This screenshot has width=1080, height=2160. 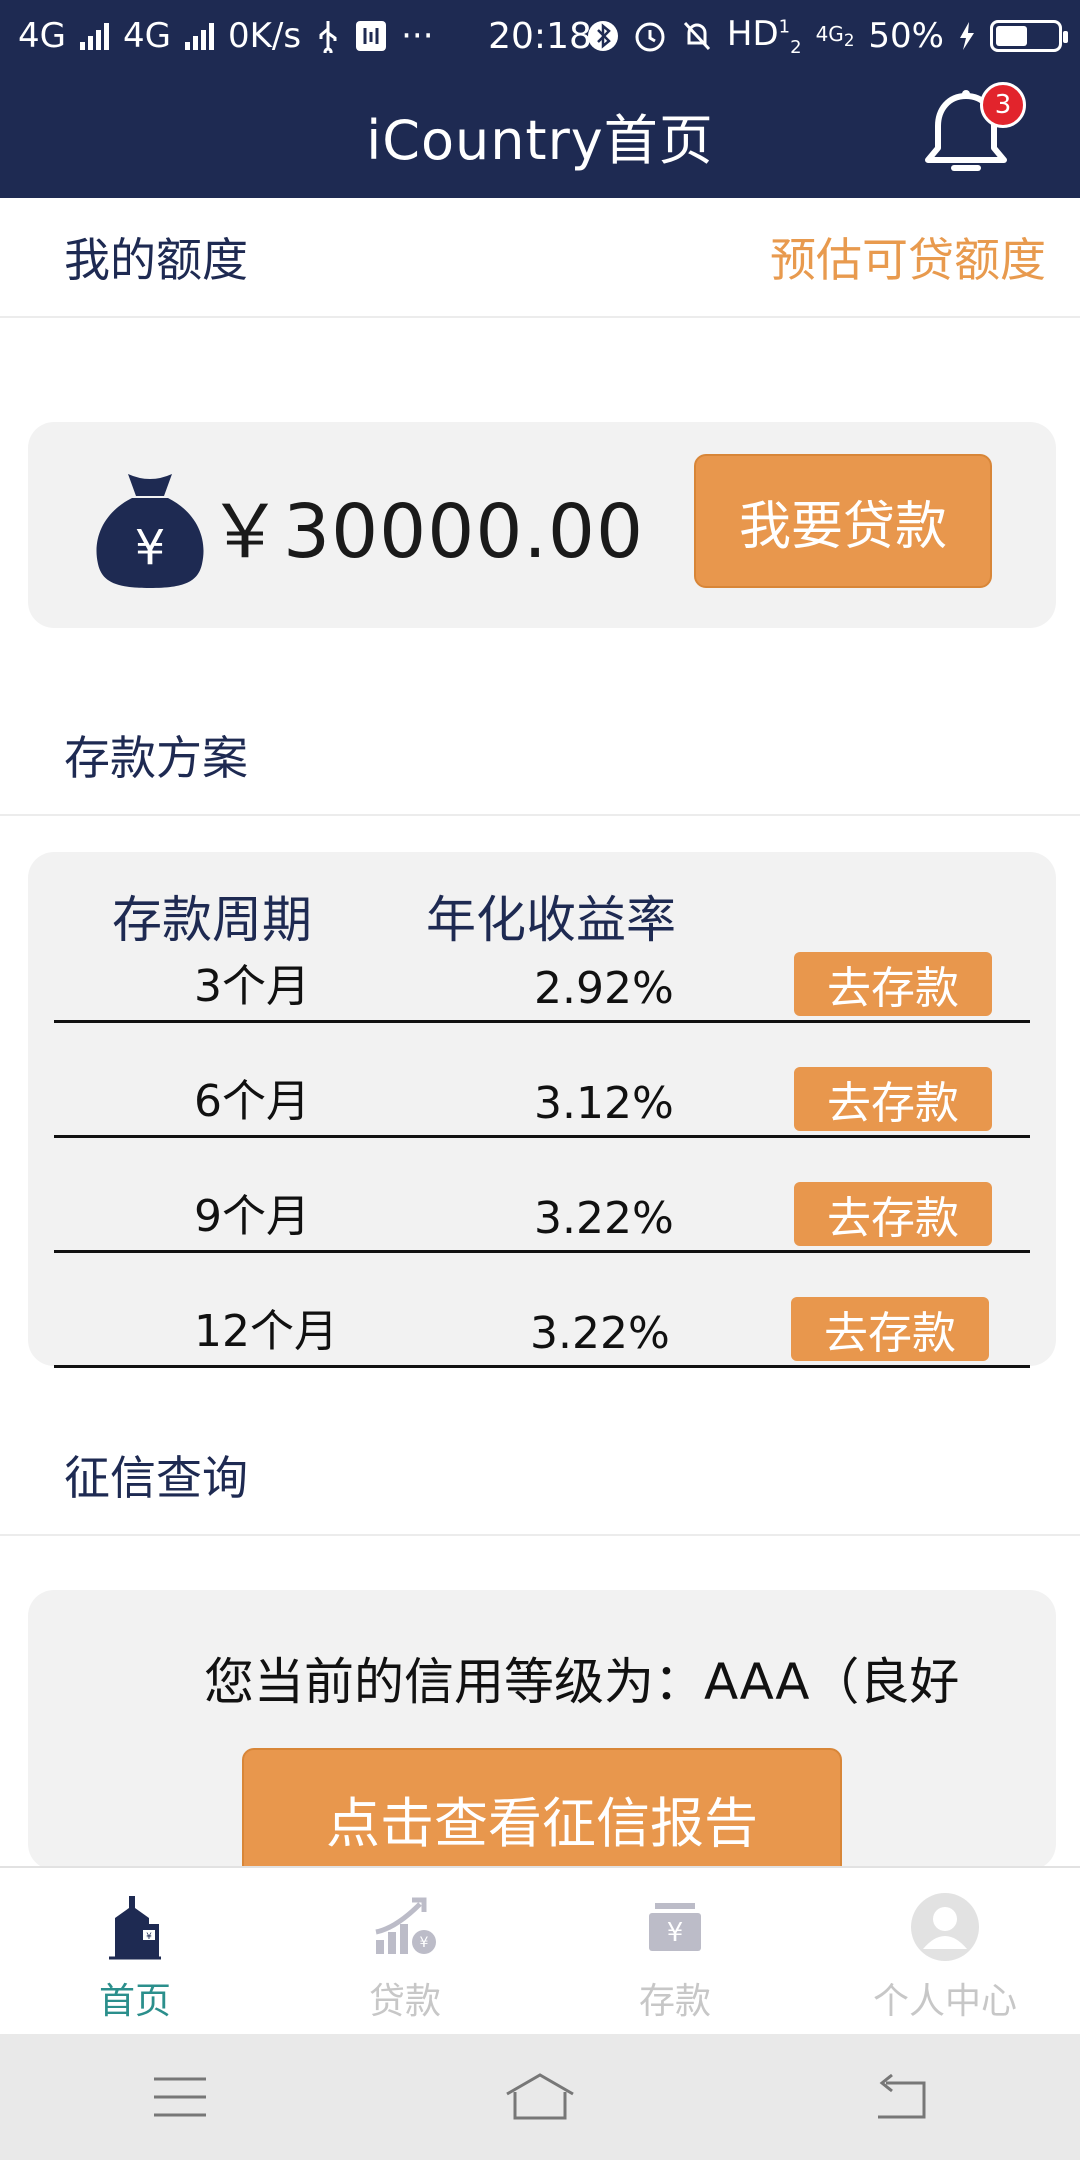 What do you see at coordinates (908, 257) in the screenshot?
I see `estimate-quota-link: 预估可贷额度` at bounding box center [908, 257].